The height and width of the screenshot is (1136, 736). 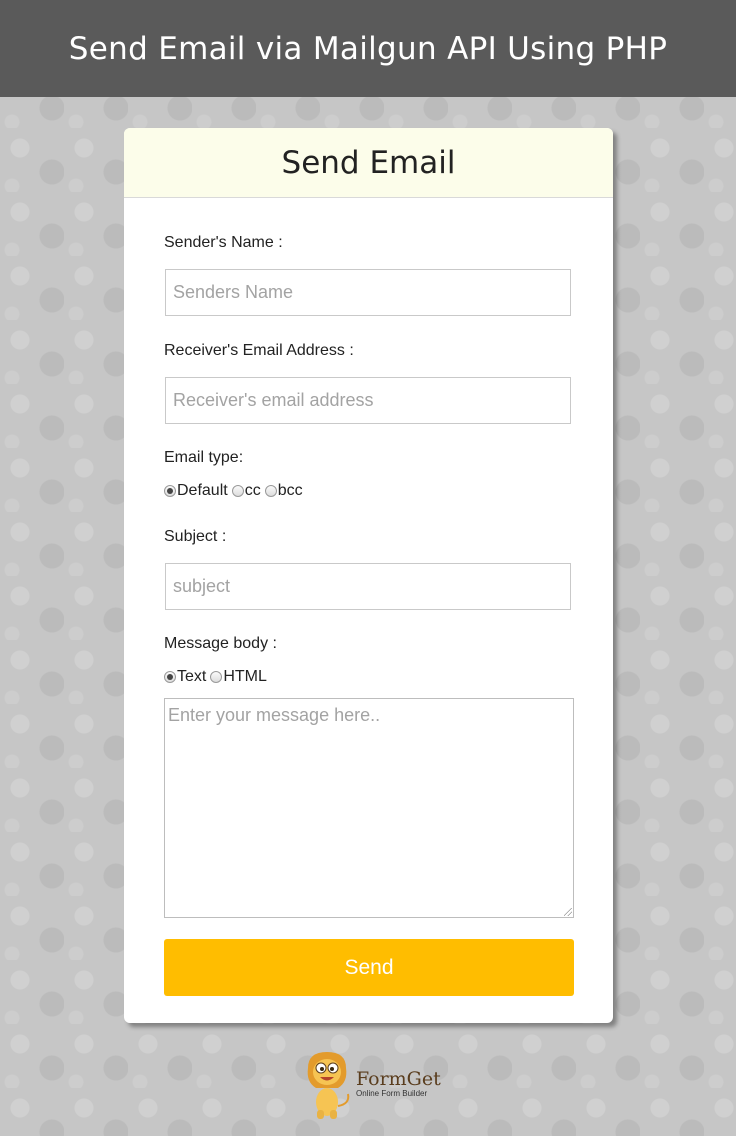 I want to click on message-format-text-label: Text, so click(x=192, y=676).